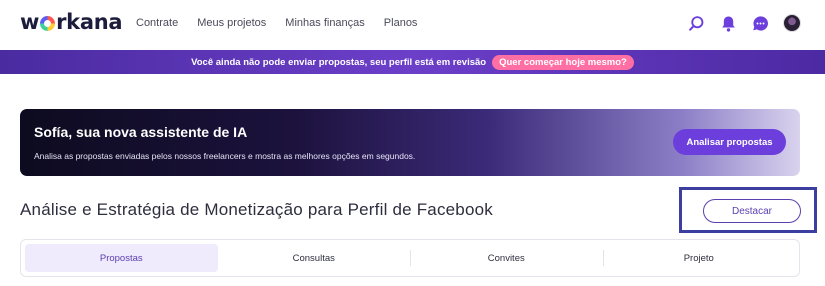 The width and height of the screenshot is (825, 286). I want to click on nav-link-minhas-financas: Minhas finanças, so click(325, 23).